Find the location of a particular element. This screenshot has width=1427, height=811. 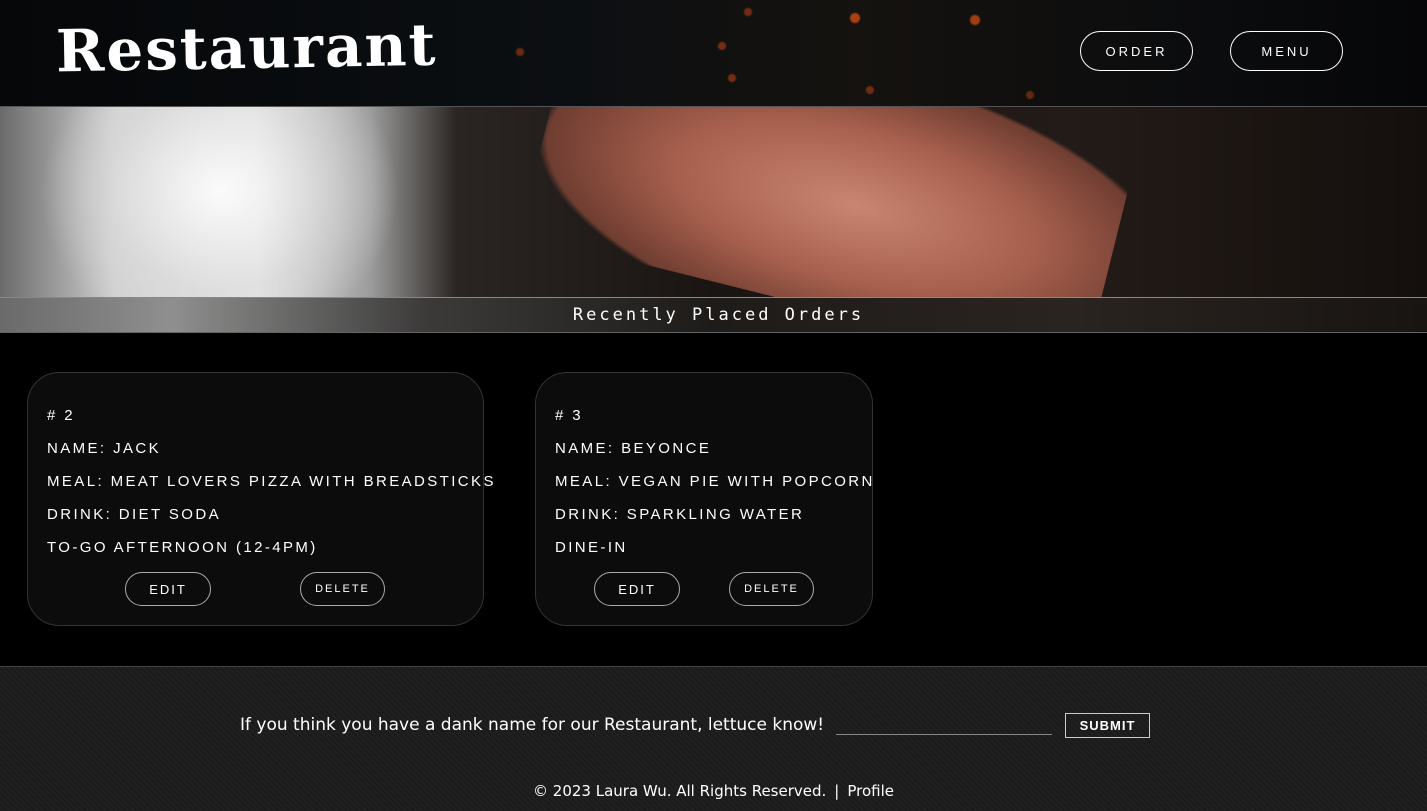

order-drink: DRINK: DIET SODA is located at coordinates (134, 514).